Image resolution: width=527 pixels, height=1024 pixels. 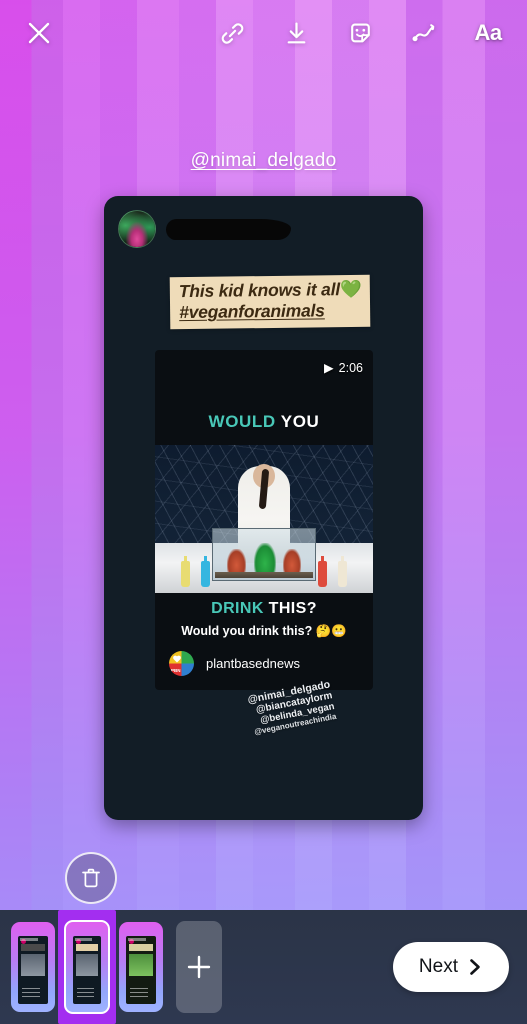 I want to click on avatar, so click(x=137, y=229).